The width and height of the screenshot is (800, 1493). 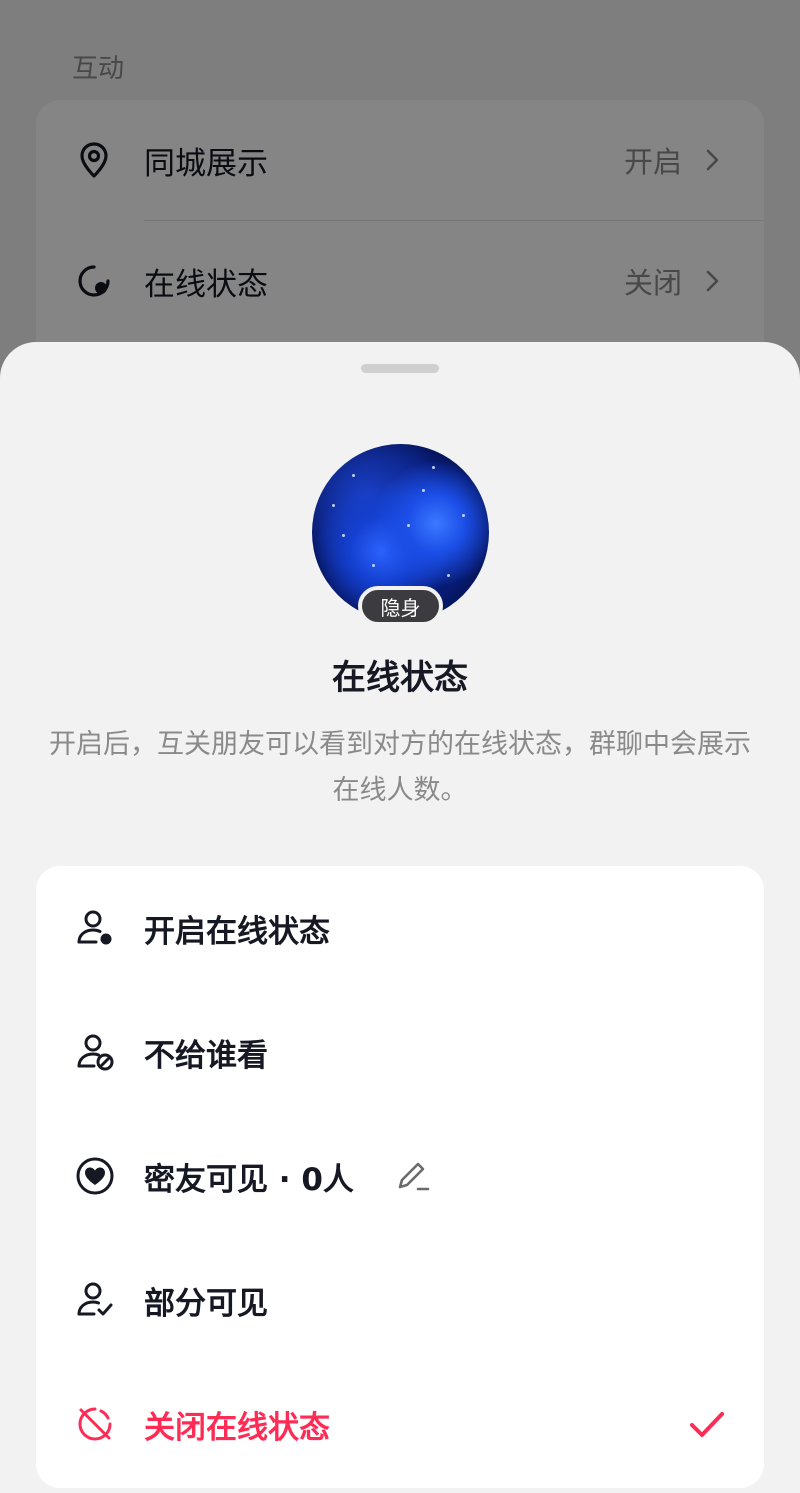 What do you see at coordinates (400, 678) in the screenshot?
I see `sheet-title: 在线状态` at bounding box center [400, 678].